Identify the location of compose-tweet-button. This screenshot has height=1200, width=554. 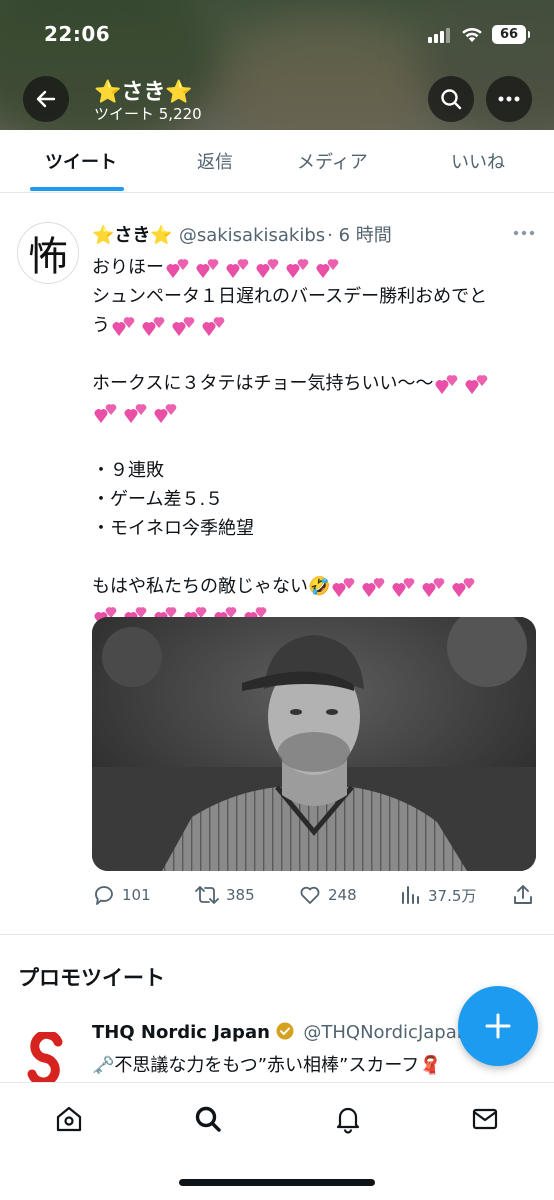
(498, 1026).